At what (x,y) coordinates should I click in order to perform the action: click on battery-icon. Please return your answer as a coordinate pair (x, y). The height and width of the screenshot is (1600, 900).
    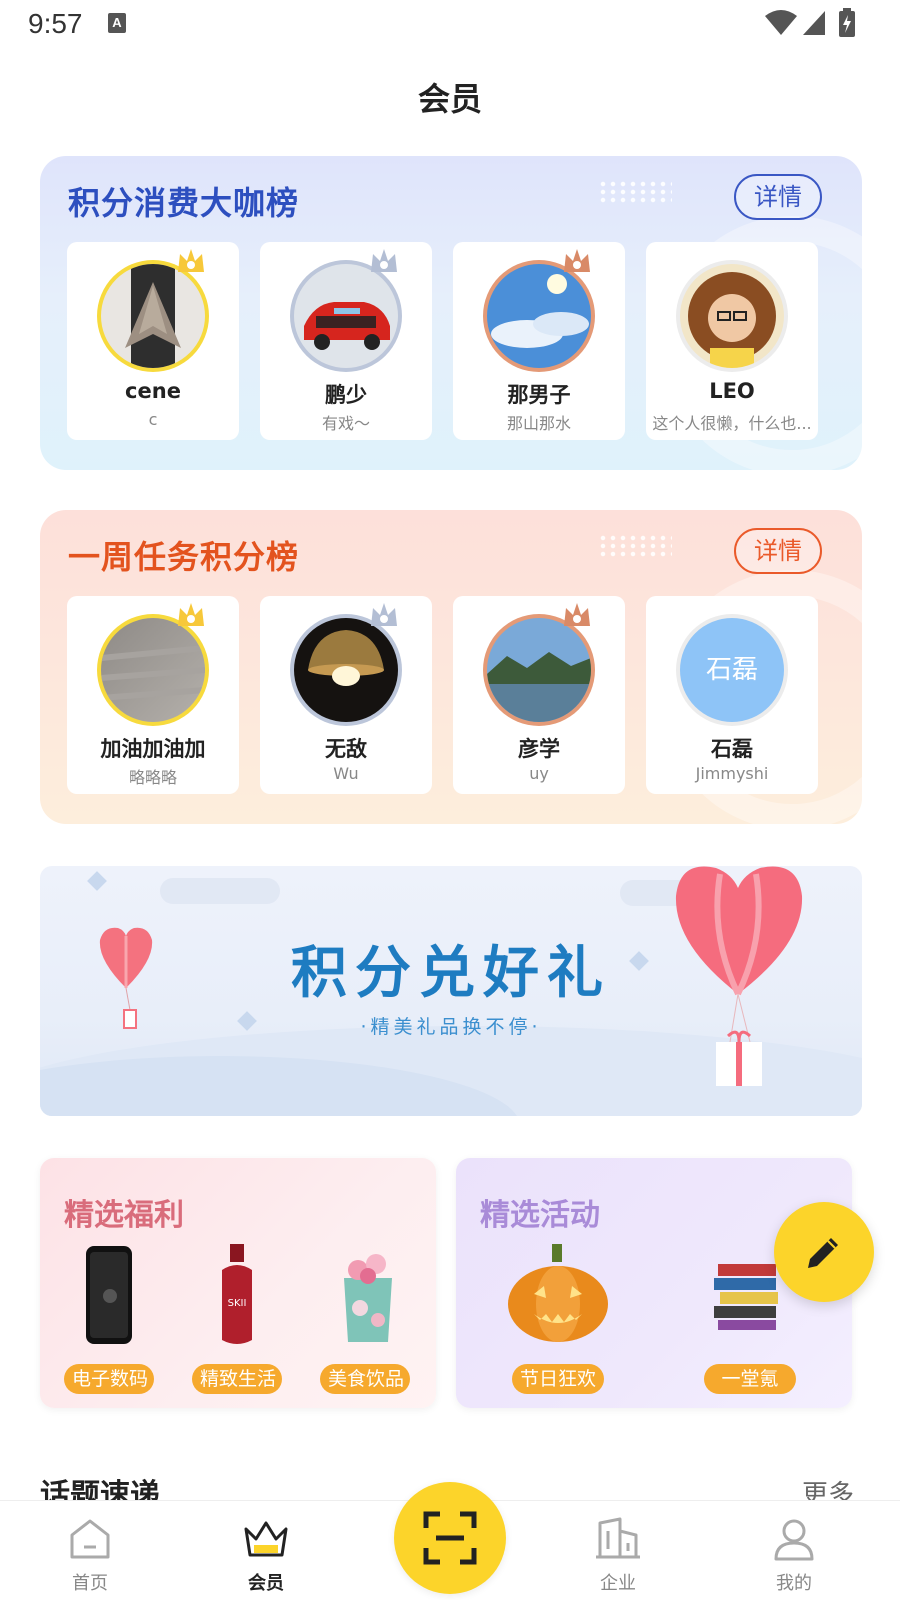
    Looking at the image, I should click on (847, 22).